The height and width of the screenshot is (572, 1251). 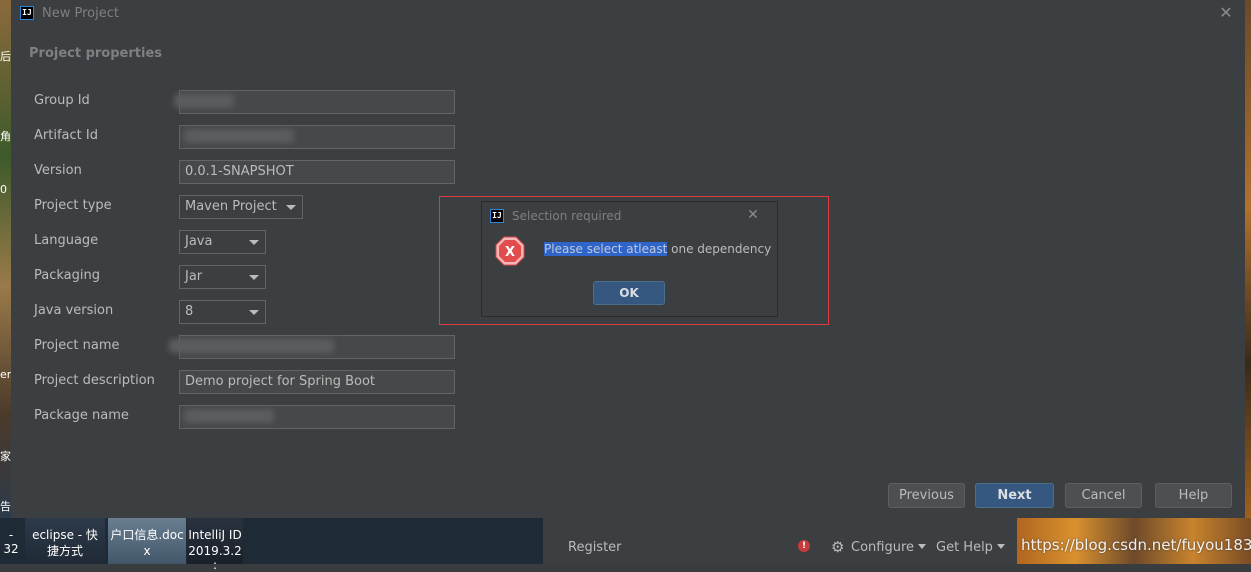 What do you see at coordinates (1193, 495) in the screenshot?
I see `help-button: Help` at bounding box center [1193, 495].